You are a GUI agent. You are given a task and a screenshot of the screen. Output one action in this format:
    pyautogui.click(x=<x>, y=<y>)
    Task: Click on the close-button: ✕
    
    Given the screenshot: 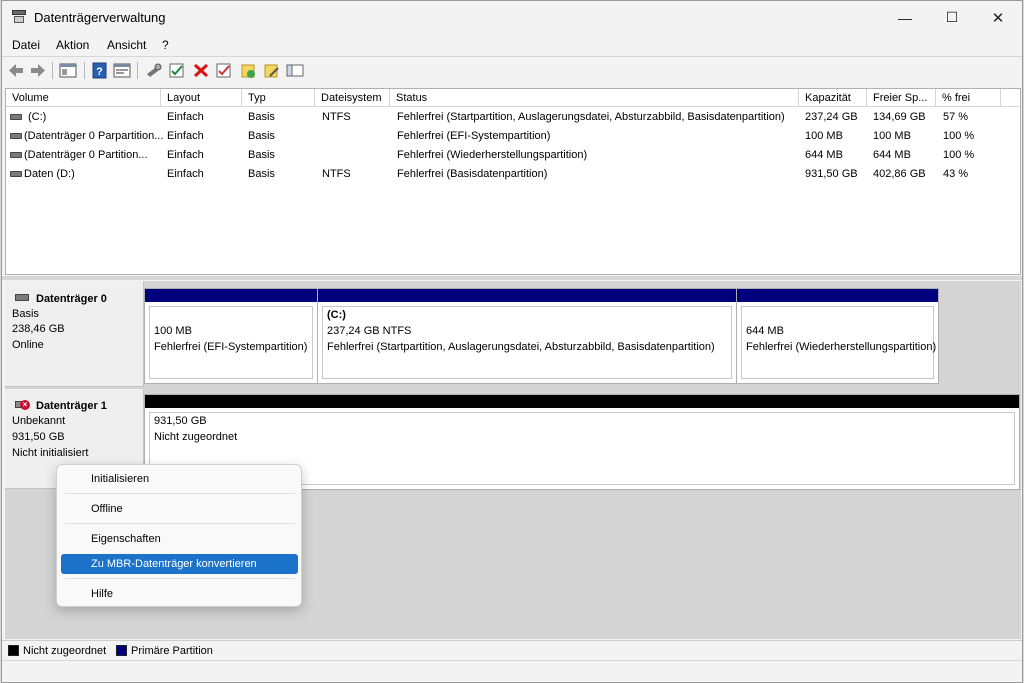 What is the action you would take?
    pyautogui.click(x=998, y=17)
    